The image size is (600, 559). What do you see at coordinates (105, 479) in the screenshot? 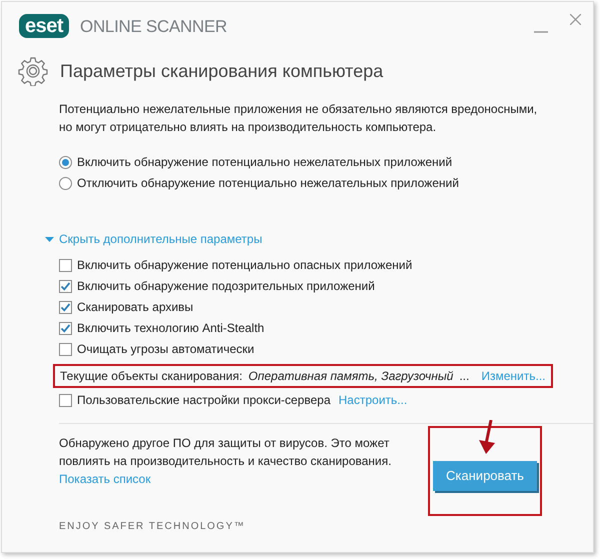
I see `show-list-link: Показать список` at bounding box center [105, 479].